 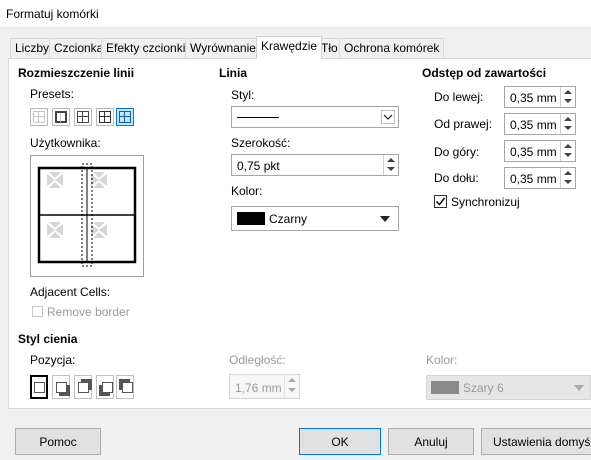 What do you see at coordinates (257, 360) in the screenshot?
I see `shadow-distance-label: Odległość:` at bounding box center [257, 360].